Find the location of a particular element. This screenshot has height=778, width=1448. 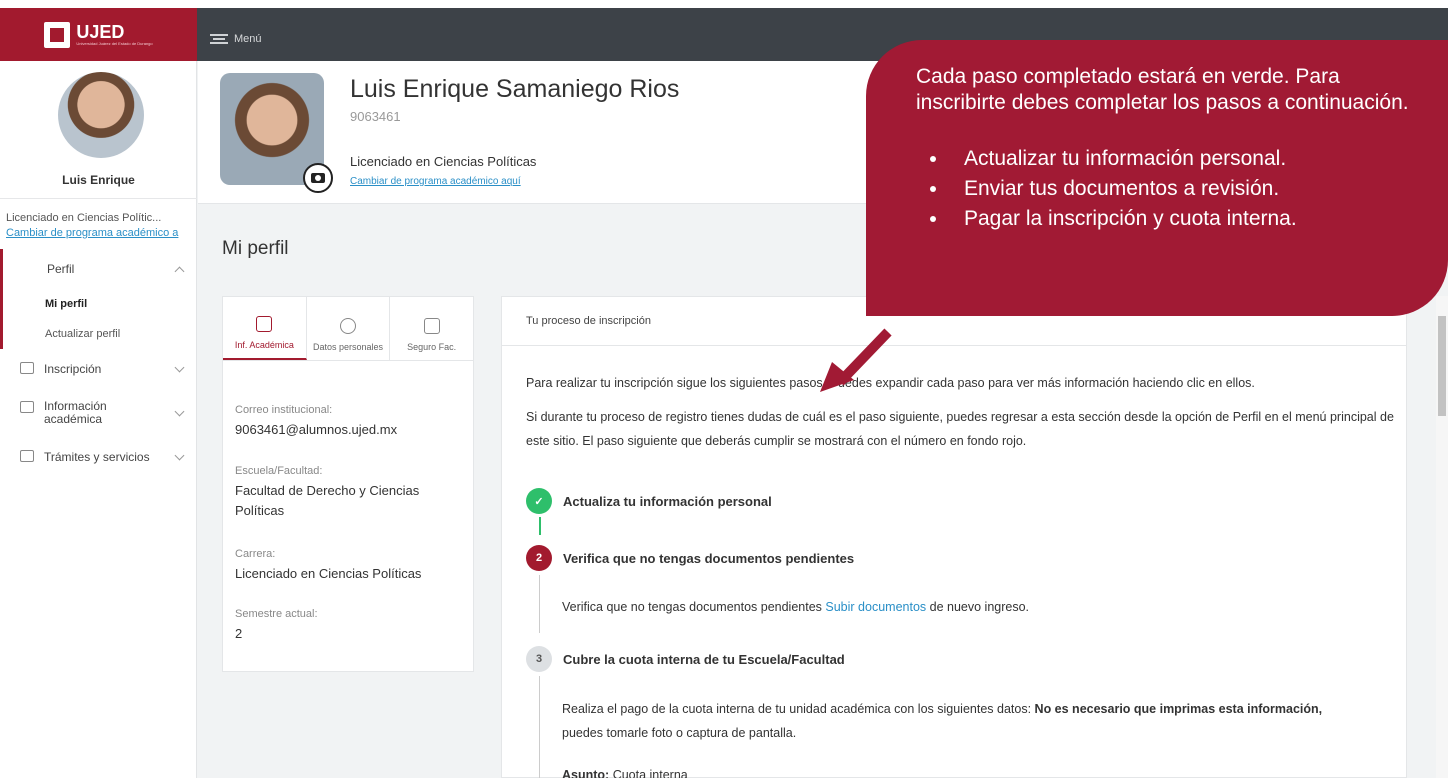

user-icon is located at coordinates (348, 326).